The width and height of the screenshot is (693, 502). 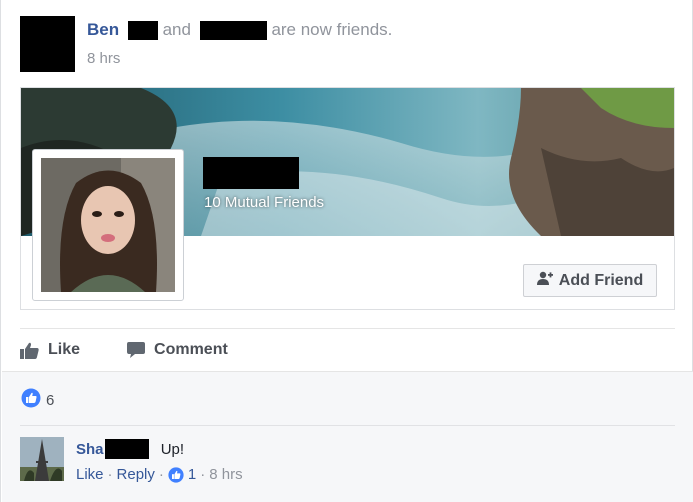 I want to click on story-headline: Ben and are now friends., so click(x=240, y=30).